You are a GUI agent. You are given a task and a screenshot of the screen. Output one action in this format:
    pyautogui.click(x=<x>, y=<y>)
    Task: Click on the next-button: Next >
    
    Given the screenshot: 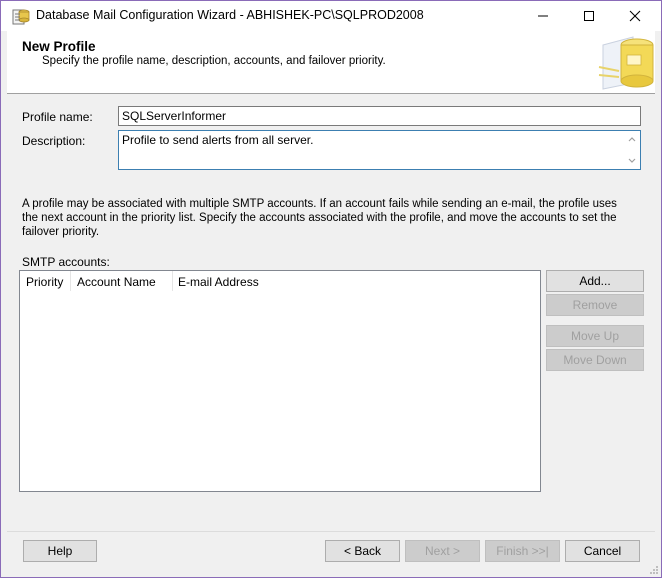 What is the action you would take?
    pyautogui.click(x=442, y=551)
    